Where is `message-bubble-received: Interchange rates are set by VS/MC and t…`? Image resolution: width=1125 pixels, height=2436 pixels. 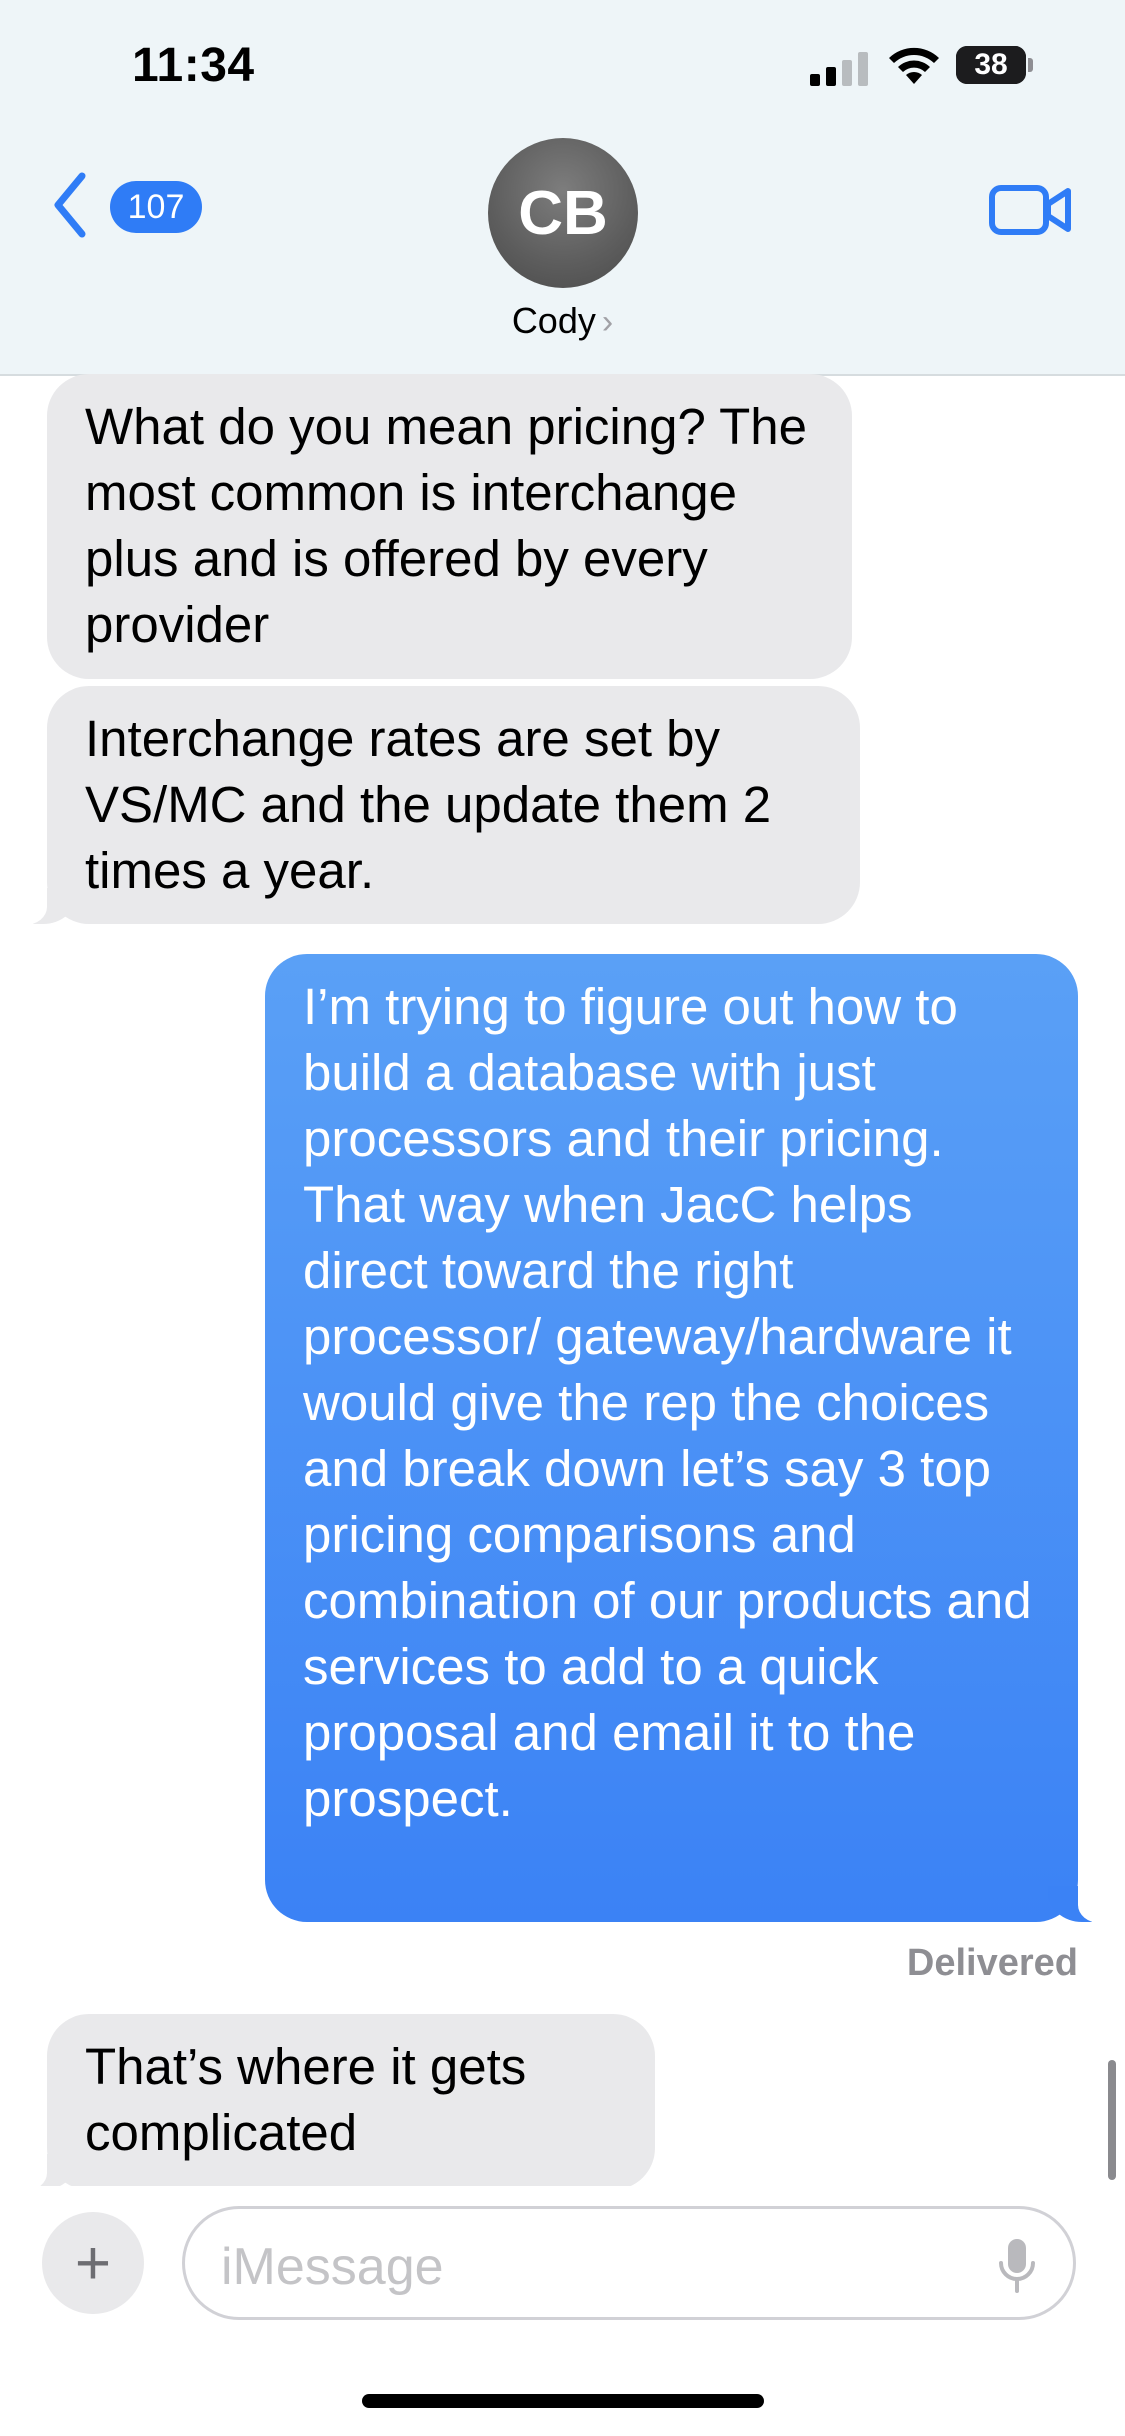 message-bubble-received: Interchange rates are set by VS/MC and t… is located at coordinates (440, 805).